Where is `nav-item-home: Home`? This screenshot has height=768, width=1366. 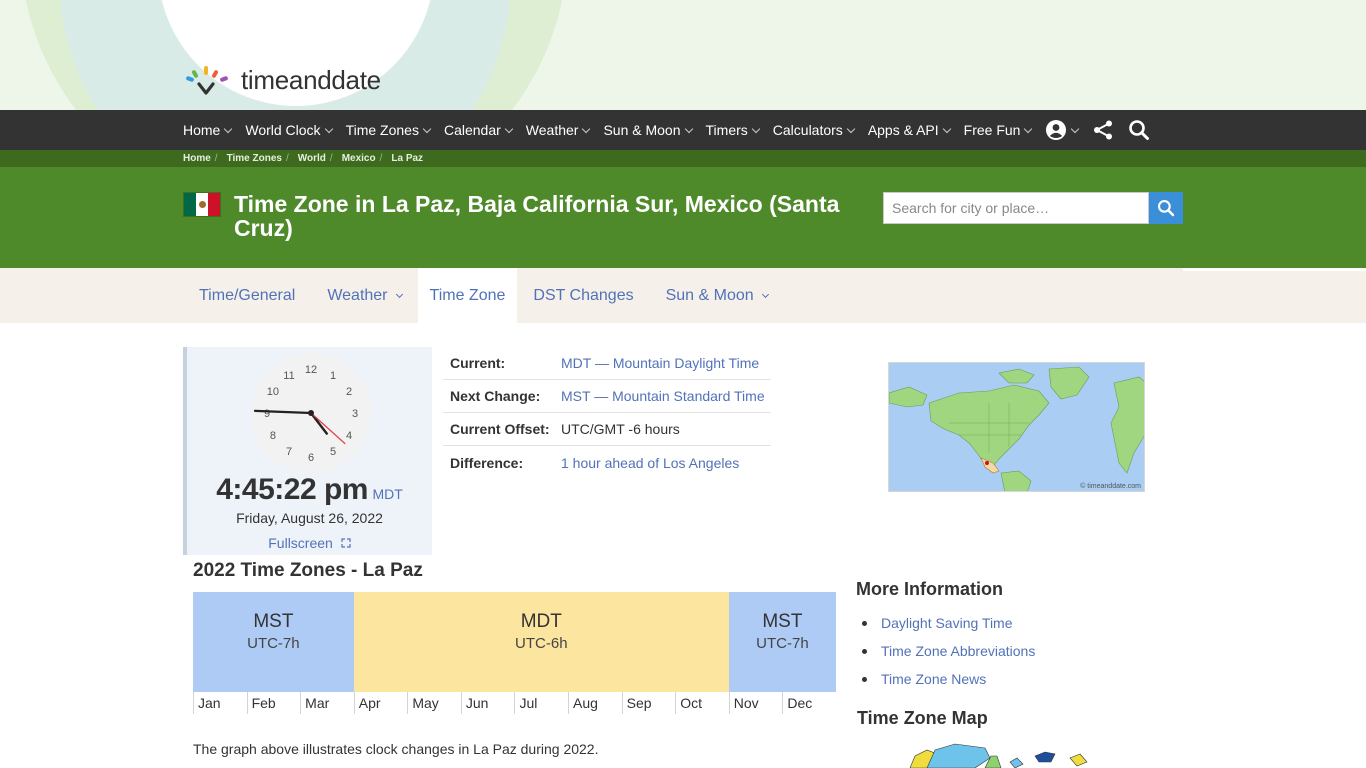 nav-item-home: Home is located at coordinates (208, 130).